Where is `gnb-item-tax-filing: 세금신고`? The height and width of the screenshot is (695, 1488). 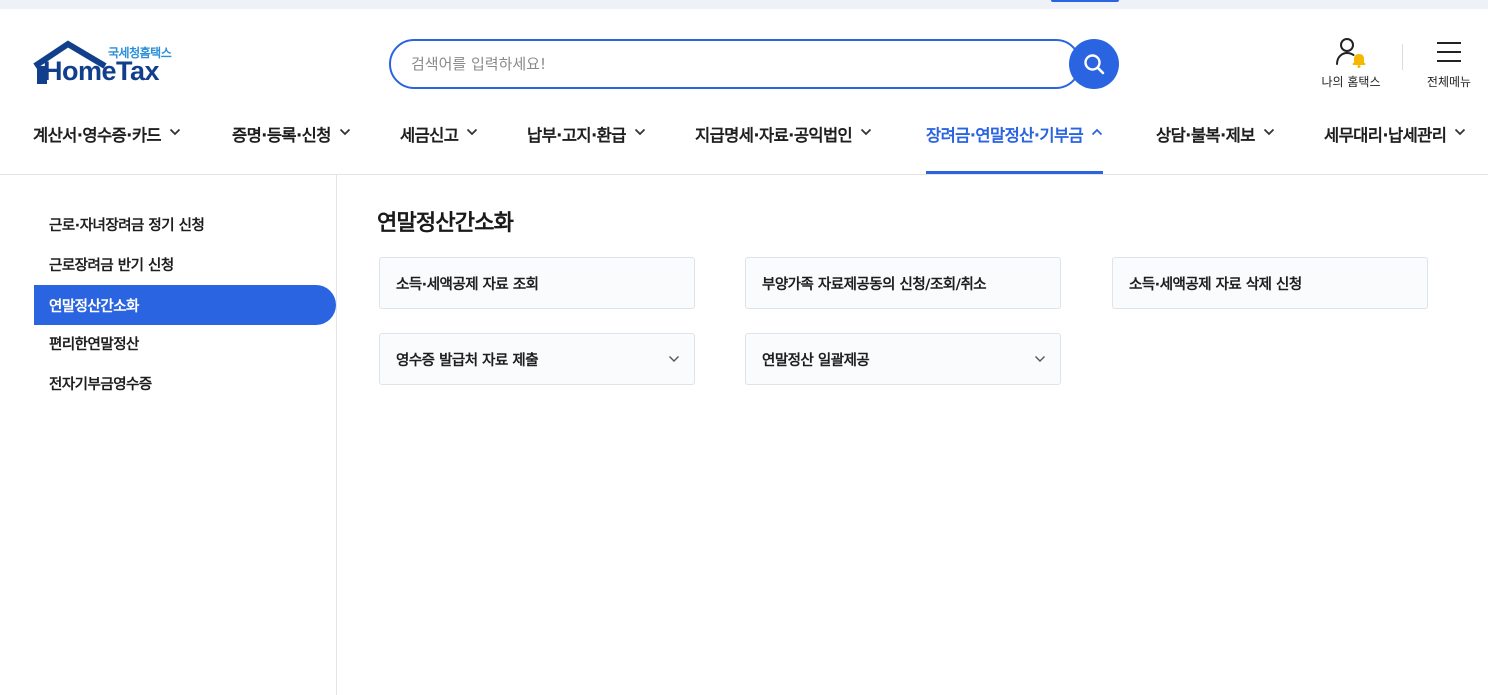 gnb-item-tax-filing: 세금신고 is located at coordinates (439, 143).